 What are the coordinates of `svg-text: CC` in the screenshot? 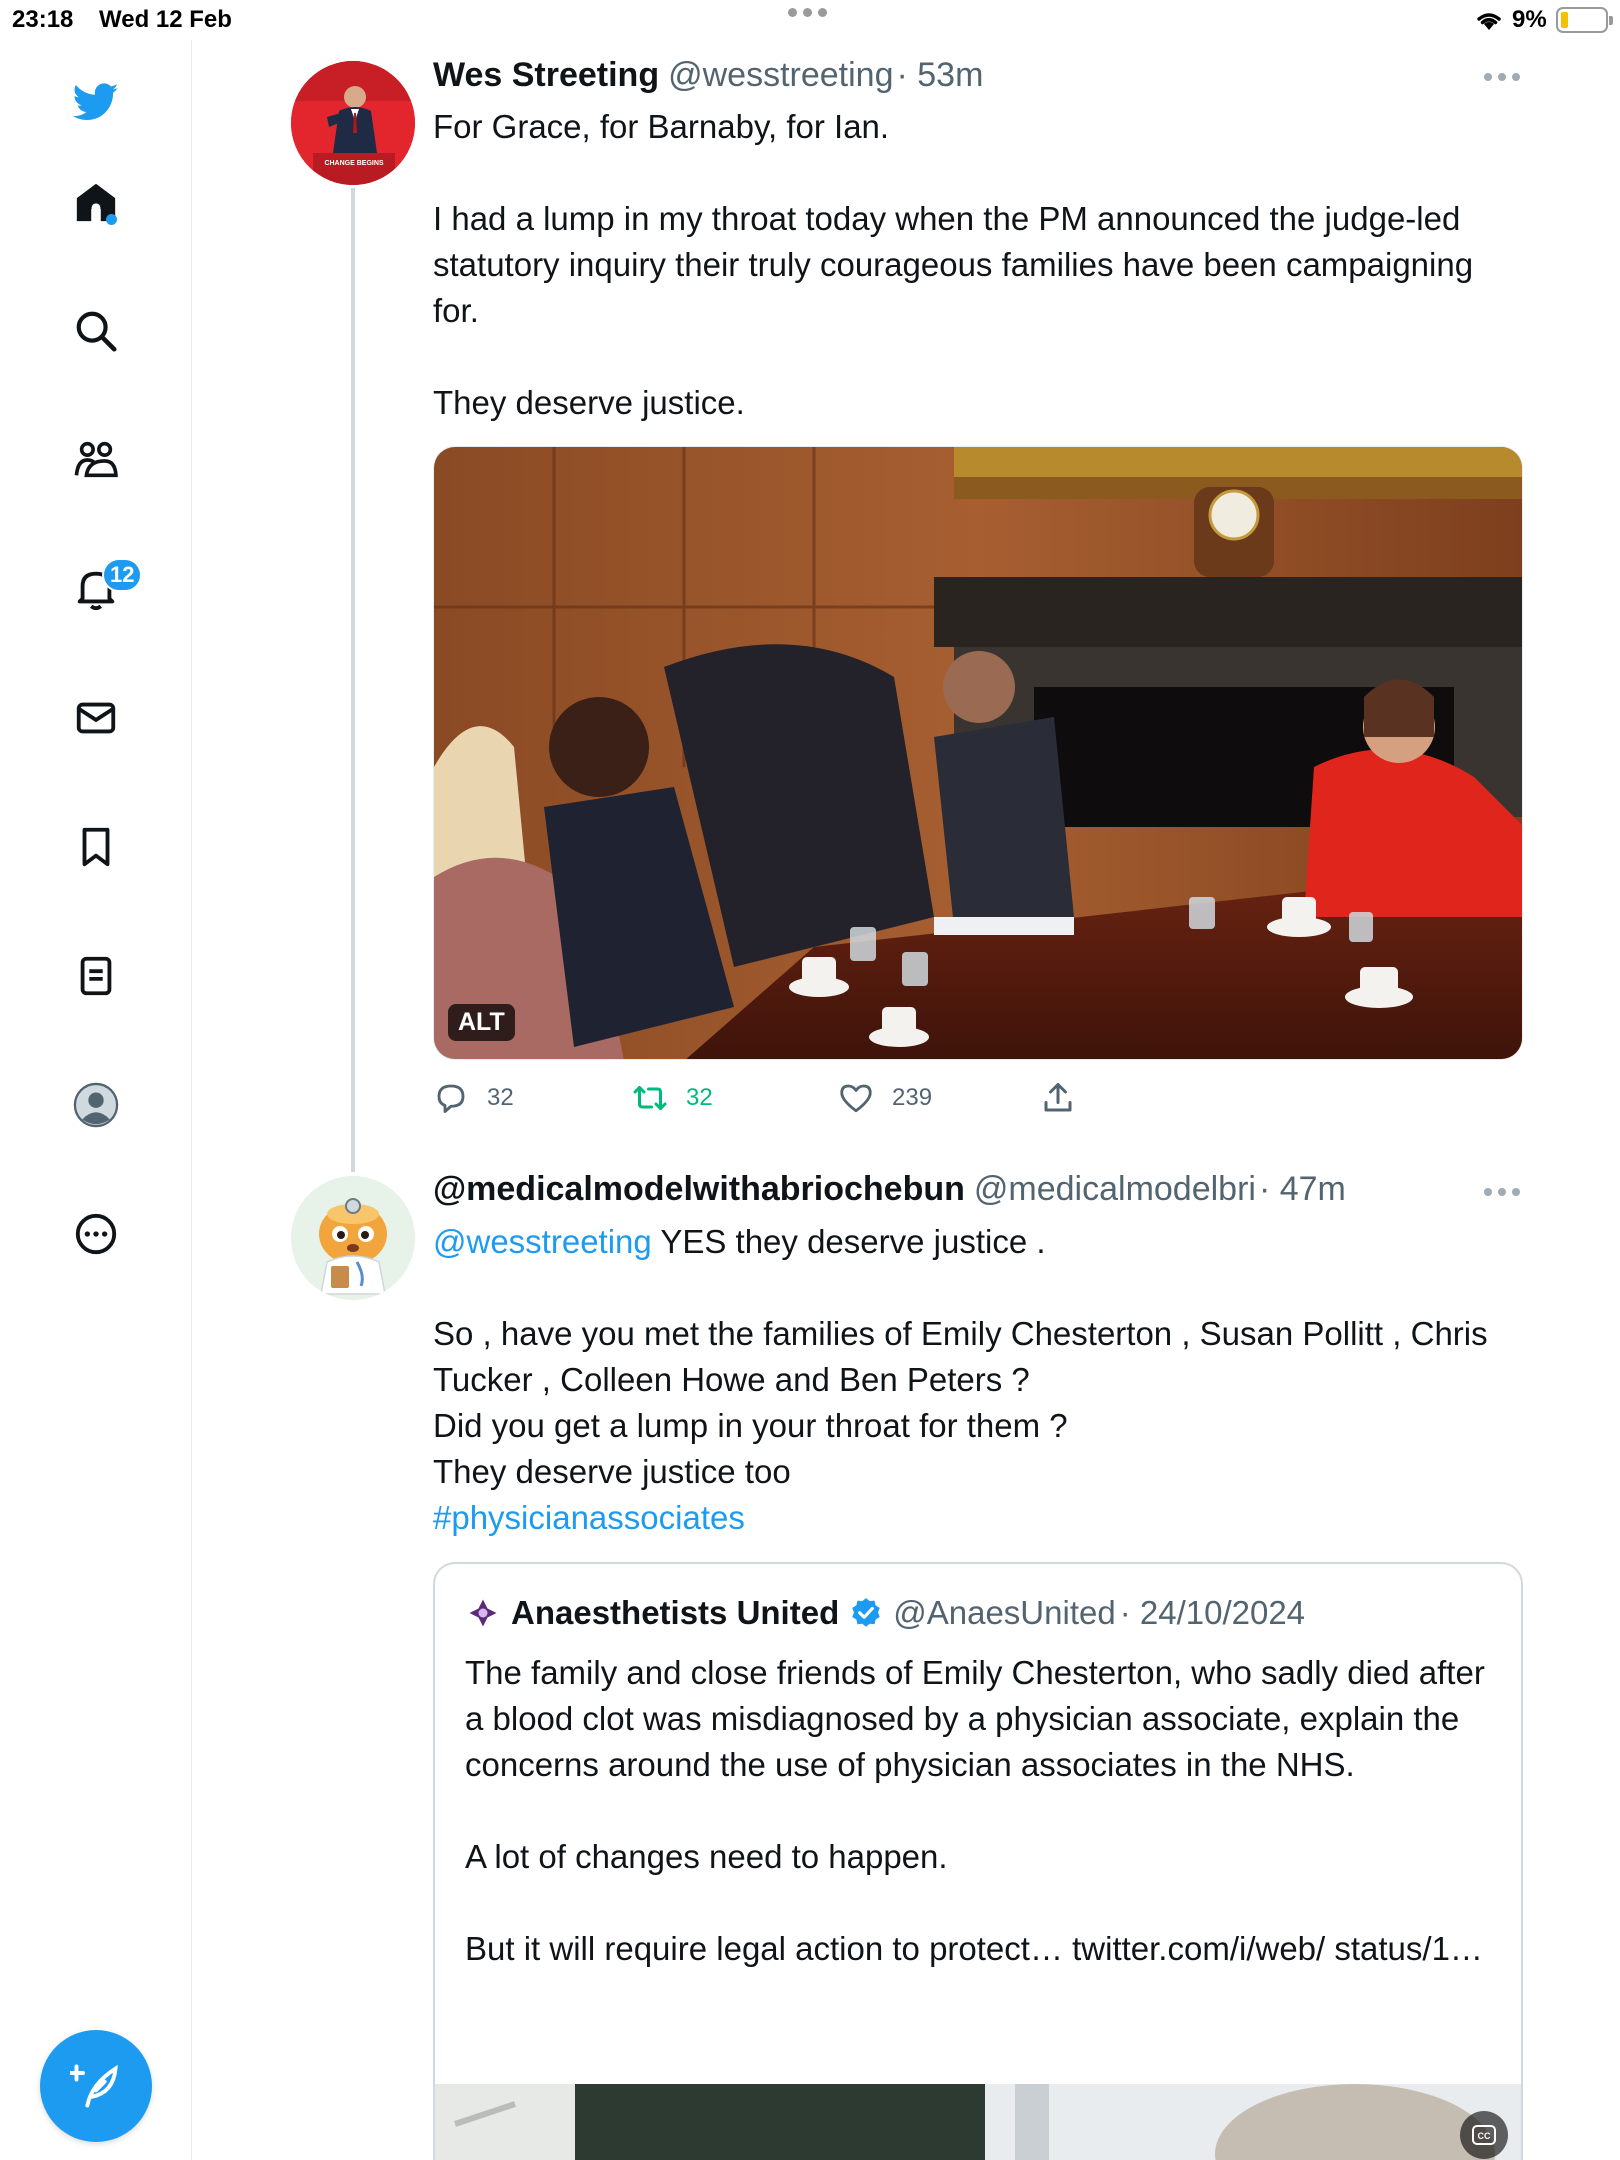 It's located at (1484, 2136).